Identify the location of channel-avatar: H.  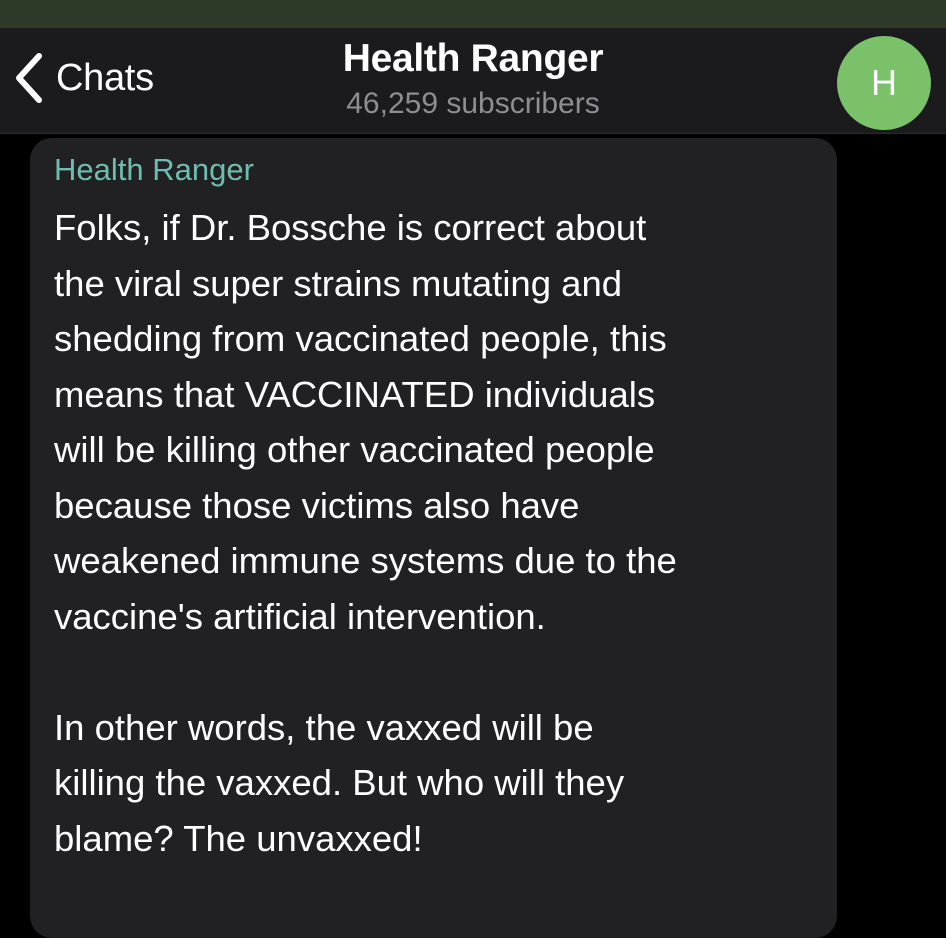
(884, 83).